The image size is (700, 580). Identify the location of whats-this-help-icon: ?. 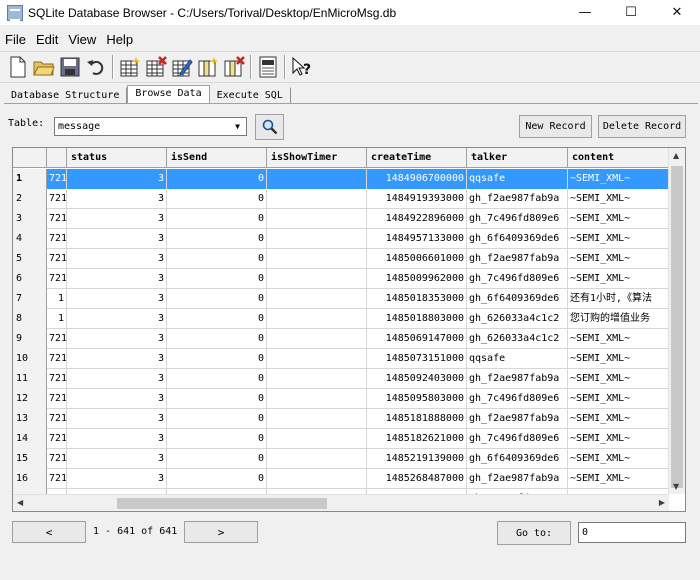
(302, 67).